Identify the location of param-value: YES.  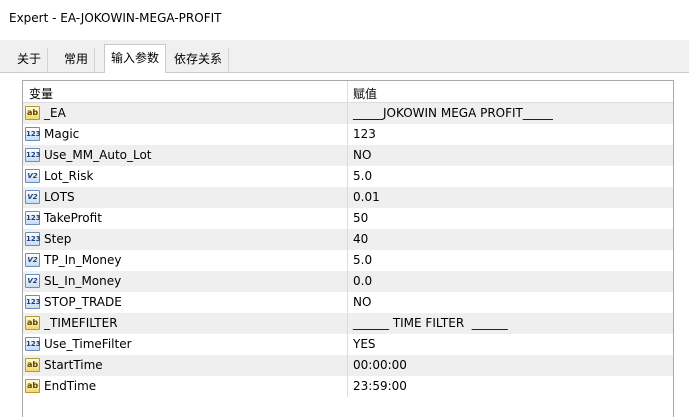
(364, 344).